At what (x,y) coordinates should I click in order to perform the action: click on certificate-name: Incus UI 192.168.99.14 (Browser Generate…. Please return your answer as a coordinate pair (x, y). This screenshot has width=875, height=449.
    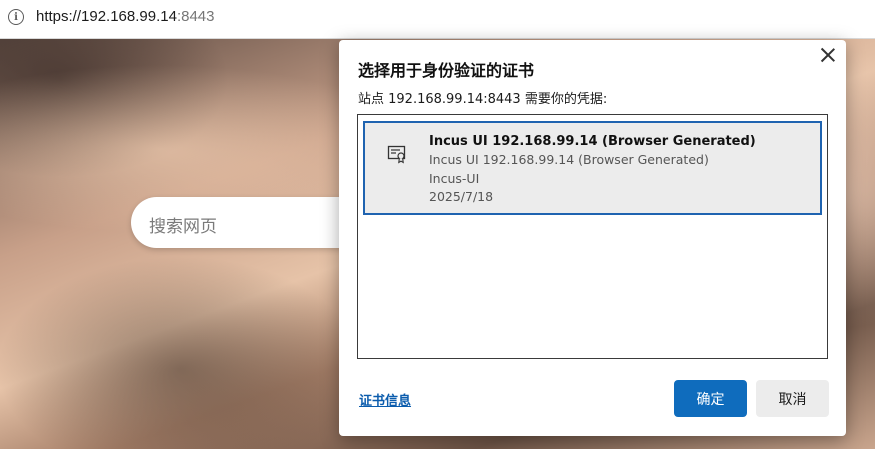
    Looking at the image, I should click on (592, 141).